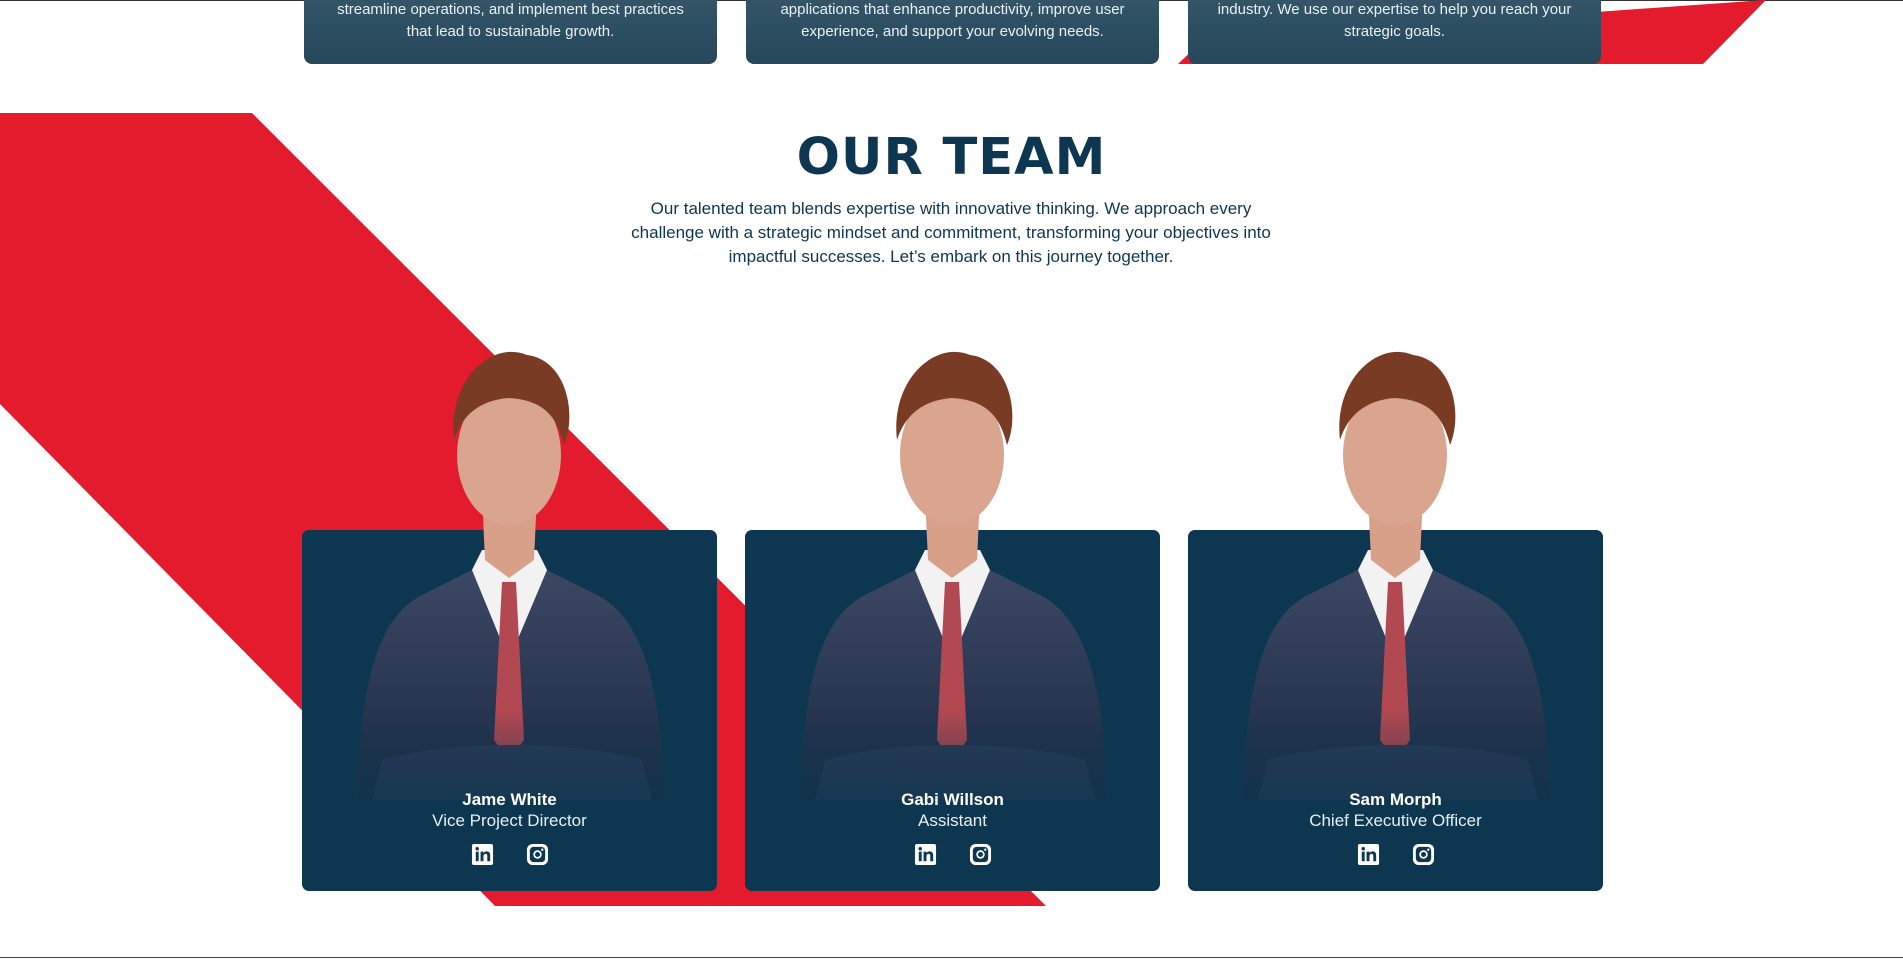 This screenshot has width=1903, height=959. Describe the element at coordinates (951, 157) in the screenshot. I see `team-section-title: OUR TEAM` at that location.